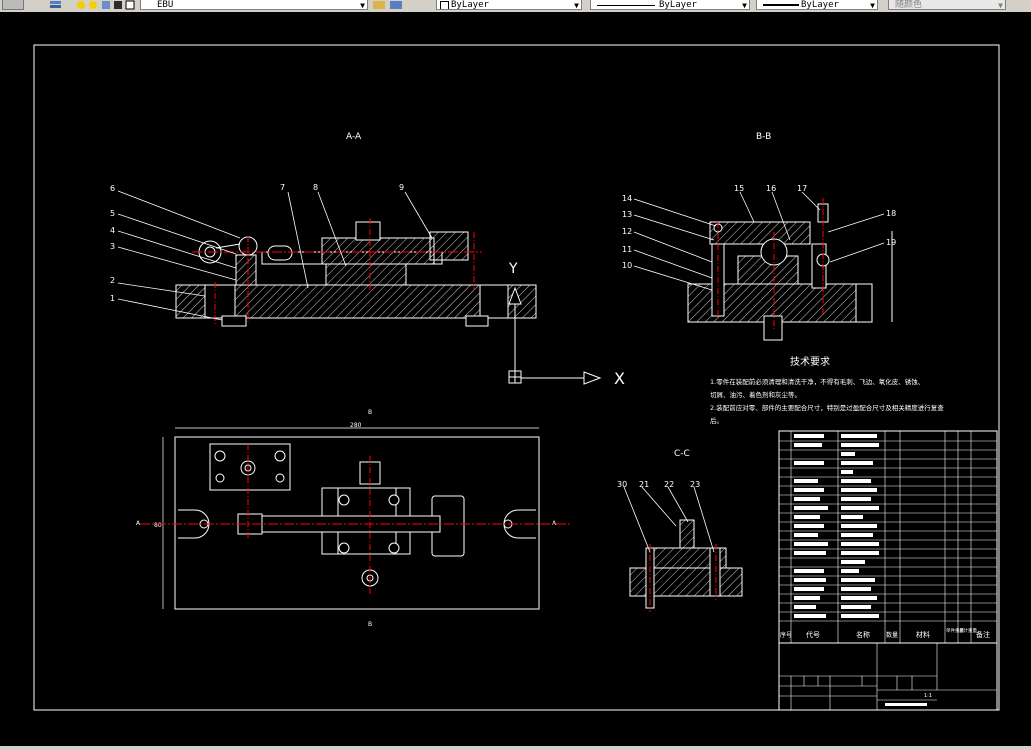 This screenshot has width=1031, height=750. I want to click on section-cc-view: C-C 30 21 22 23, so click(680, 530).